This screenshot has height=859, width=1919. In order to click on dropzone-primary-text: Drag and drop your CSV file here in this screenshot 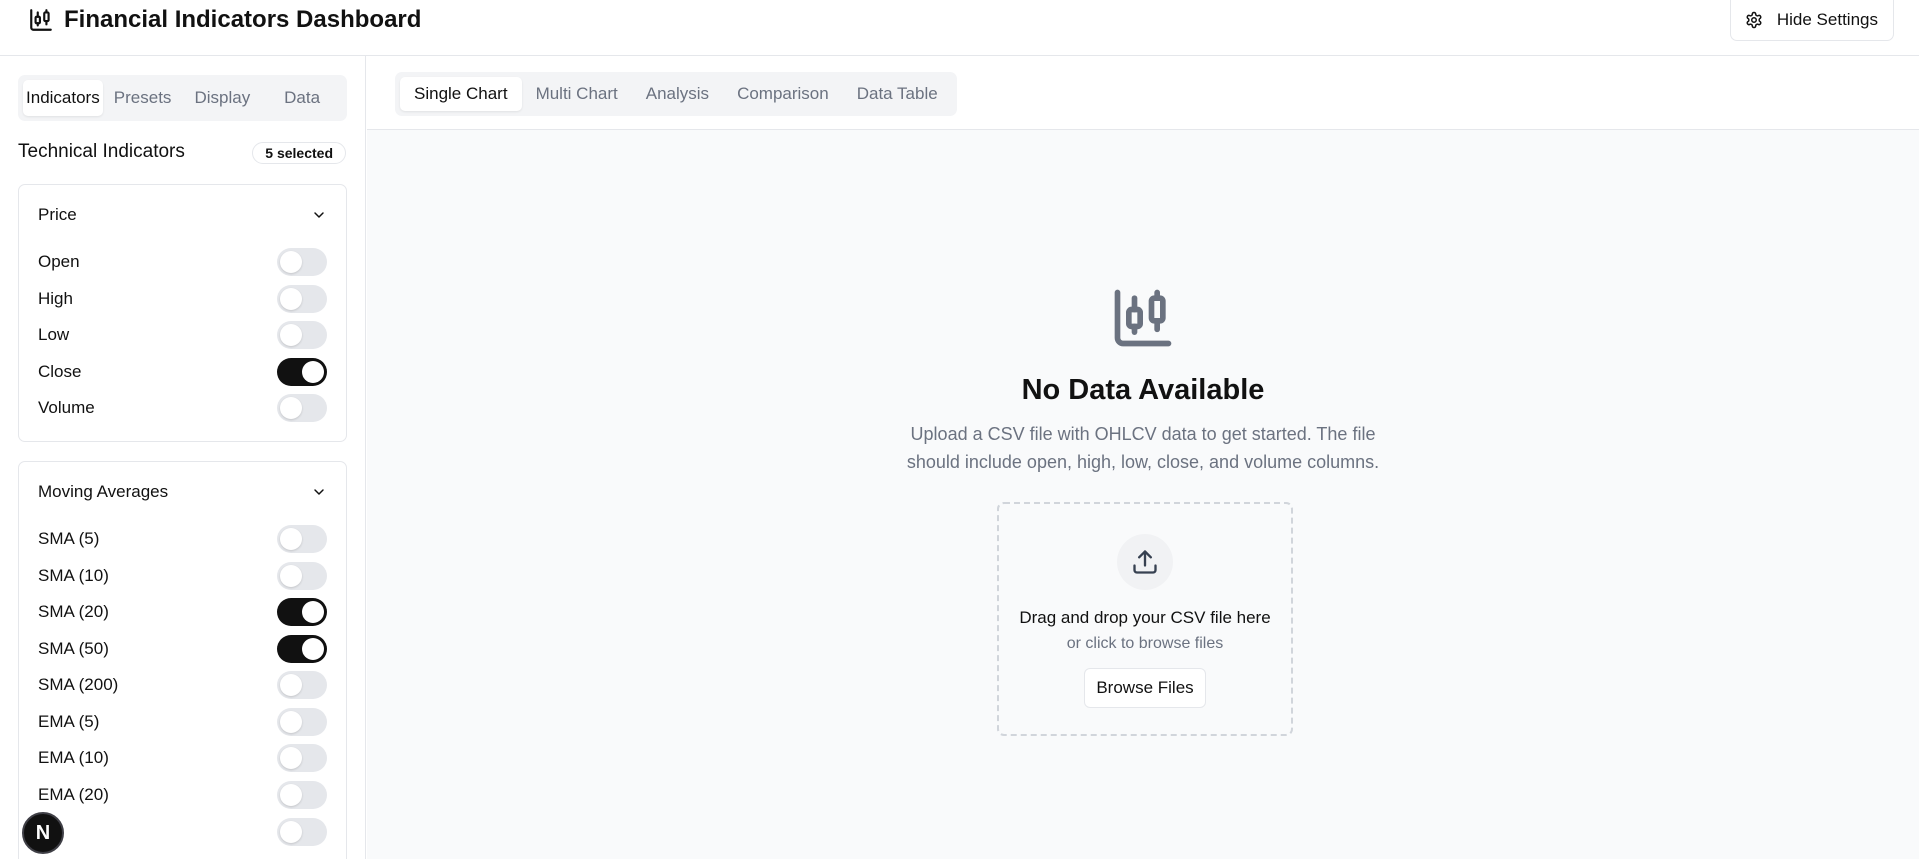, I will do `click(1145, 617)`.